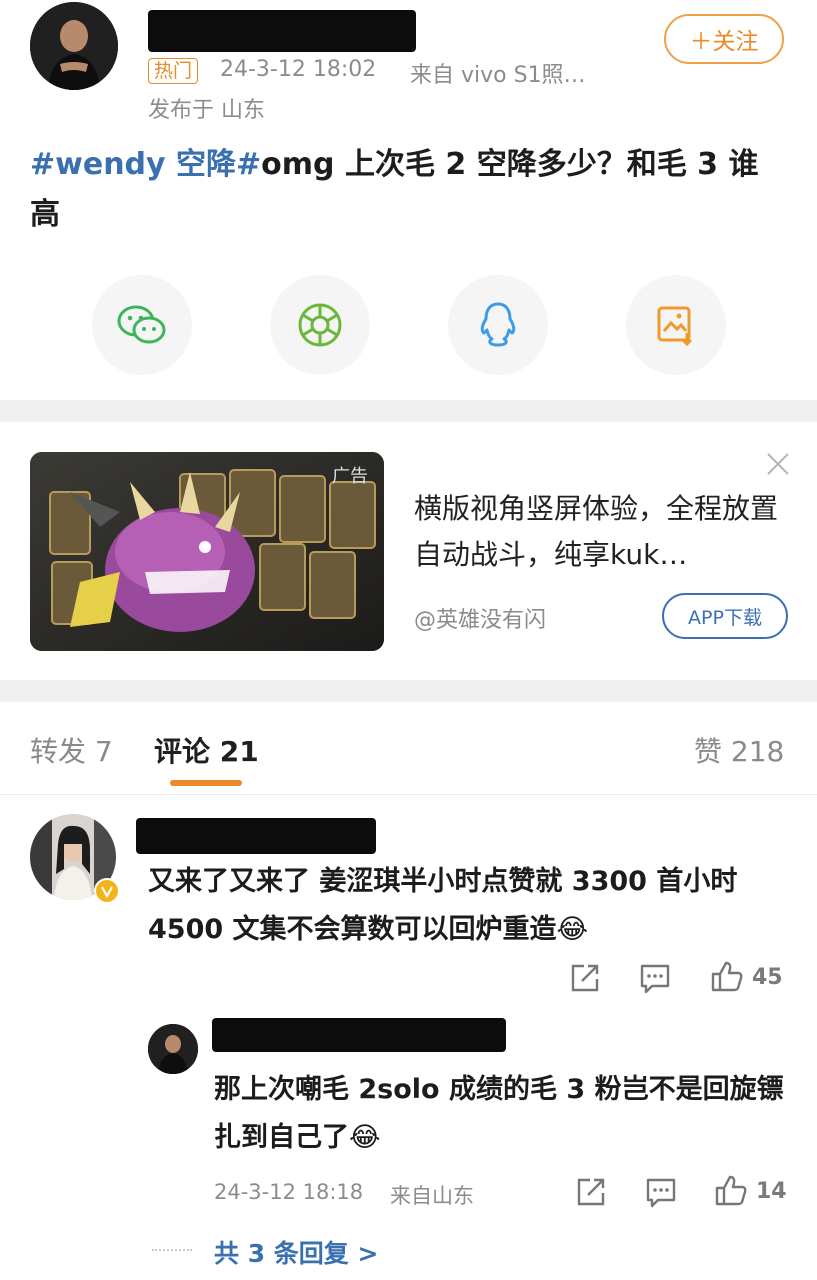 The height and width of the screenshot is (1280, 817). What do you see at coordinates (767, 977) in the screenshot?
I see `like-count: 45` at bounding box center [767, 977].